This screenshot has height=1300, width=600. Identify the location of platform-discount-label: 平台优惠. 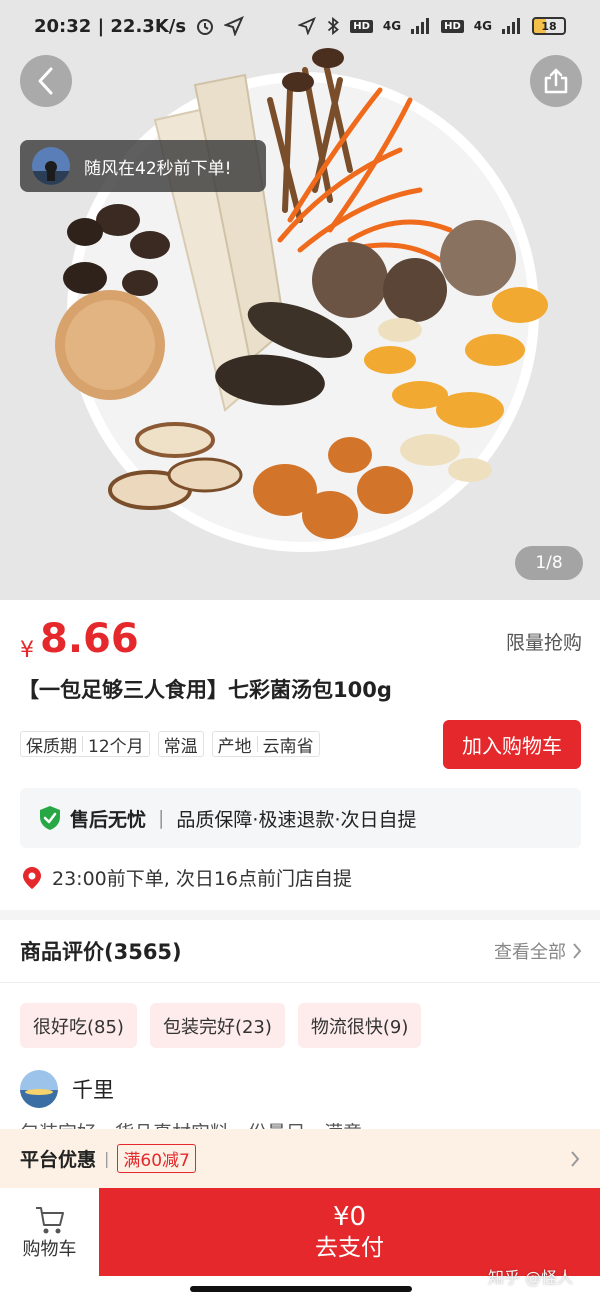
(58, 1160).